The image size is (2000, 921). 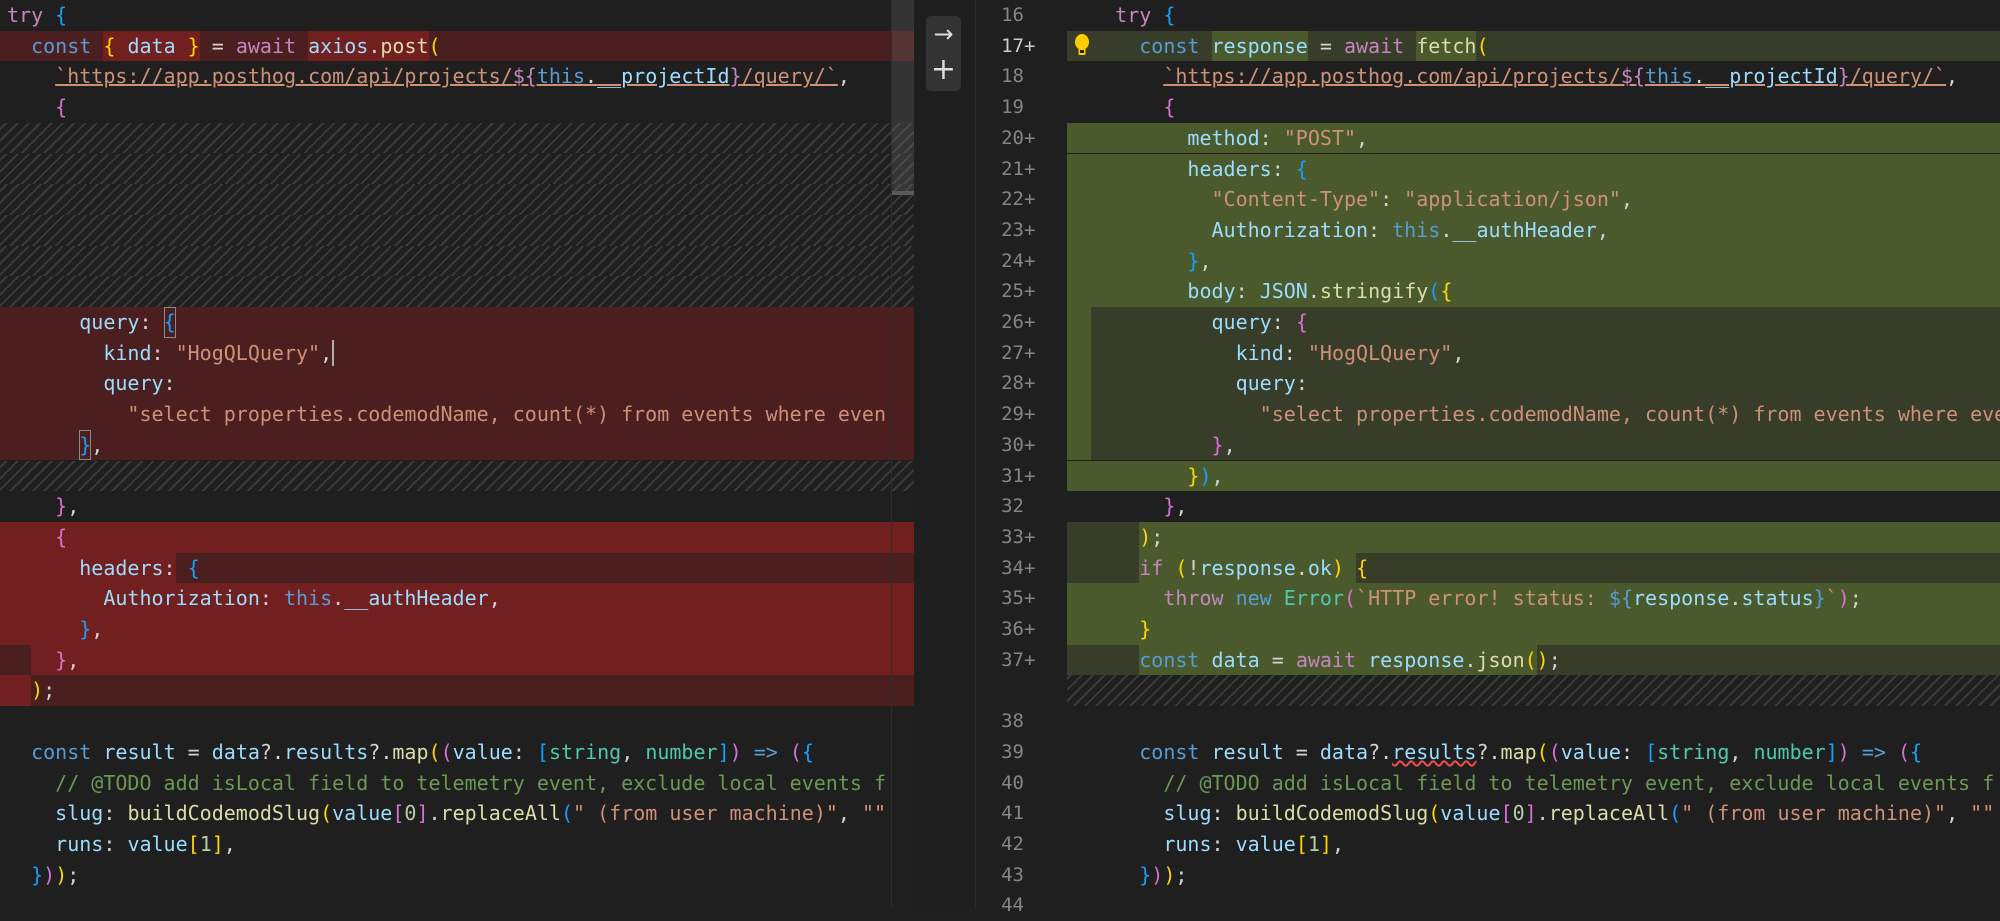 I want to click on line-number: 41, so click(x=1022, y=813).